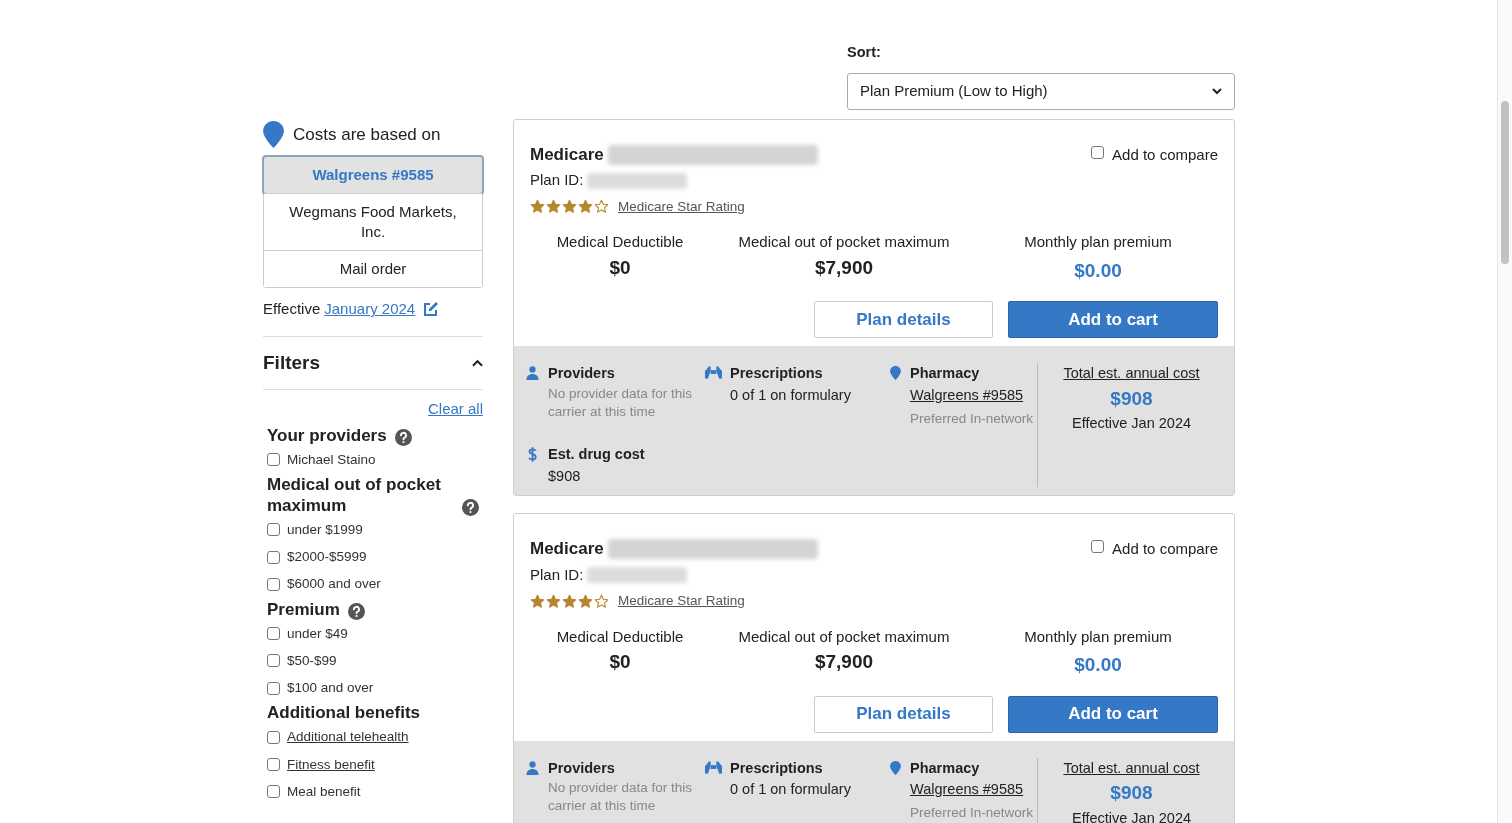 The height and width of the screenshot is (823, 1512). What do you see at coordinates (317, 633) in the screenshot?
I see `filter-option-label: under $49` at bounding box center [317, 633].